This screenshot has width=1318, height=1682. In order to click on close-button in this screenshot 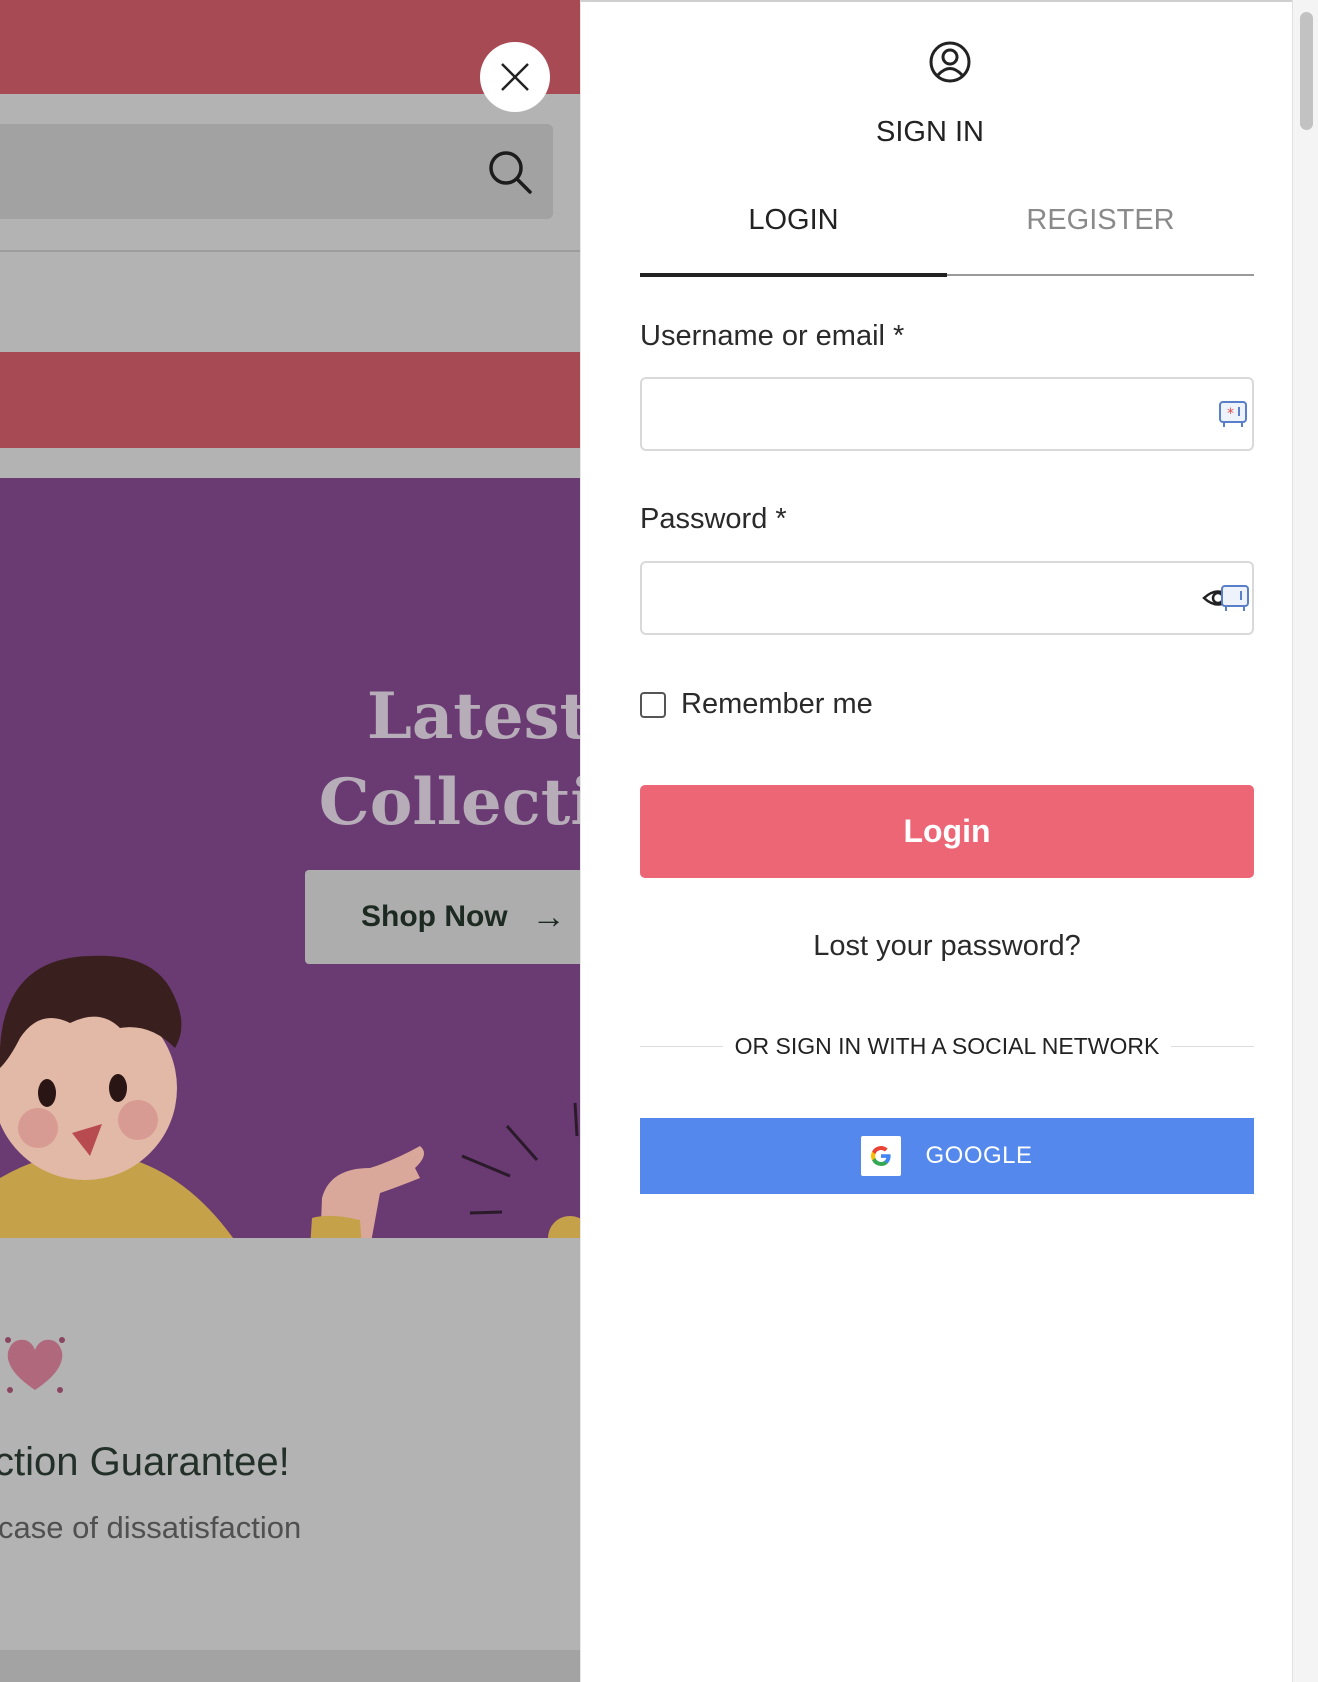, I will do `click(515, 77)`.